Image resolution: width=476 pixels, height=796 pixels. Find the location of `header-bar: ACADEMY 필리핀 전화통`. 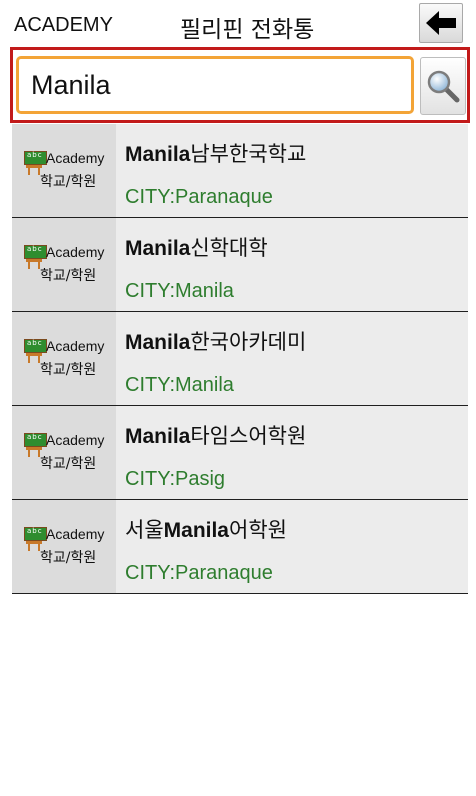

header-bar: ACADEMY 필리핀 전화통 is located at coordinates (238, 25).